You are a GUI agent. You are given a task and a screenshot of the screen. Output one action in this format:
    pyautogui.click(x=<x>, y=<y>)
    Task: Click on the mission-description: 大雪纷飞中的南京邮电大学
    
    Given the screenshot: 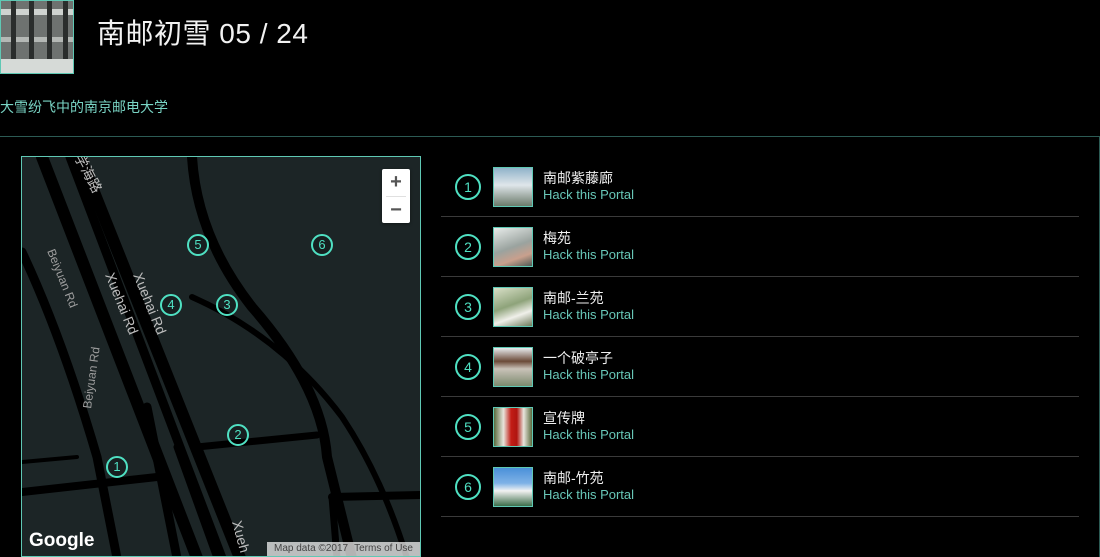 What is the action you would take?
    pyautogui.click(x=84, y=107)
    